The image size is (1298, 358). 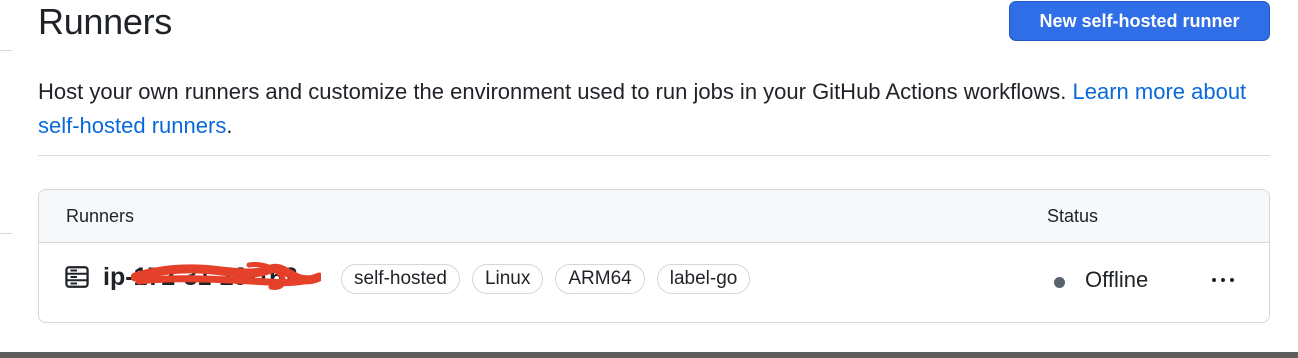 What do you see at coordinates (200, 277) in the screenshot?
I see `runner-name-link: ip-172-31-29-162` at bounding box center [200, 277].